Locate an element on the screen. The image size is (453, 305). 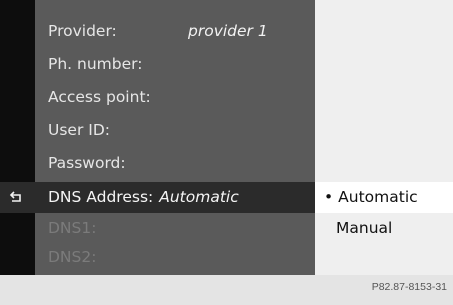
provider-row: Provider: provider 1 is located at coordinates (175, 31).